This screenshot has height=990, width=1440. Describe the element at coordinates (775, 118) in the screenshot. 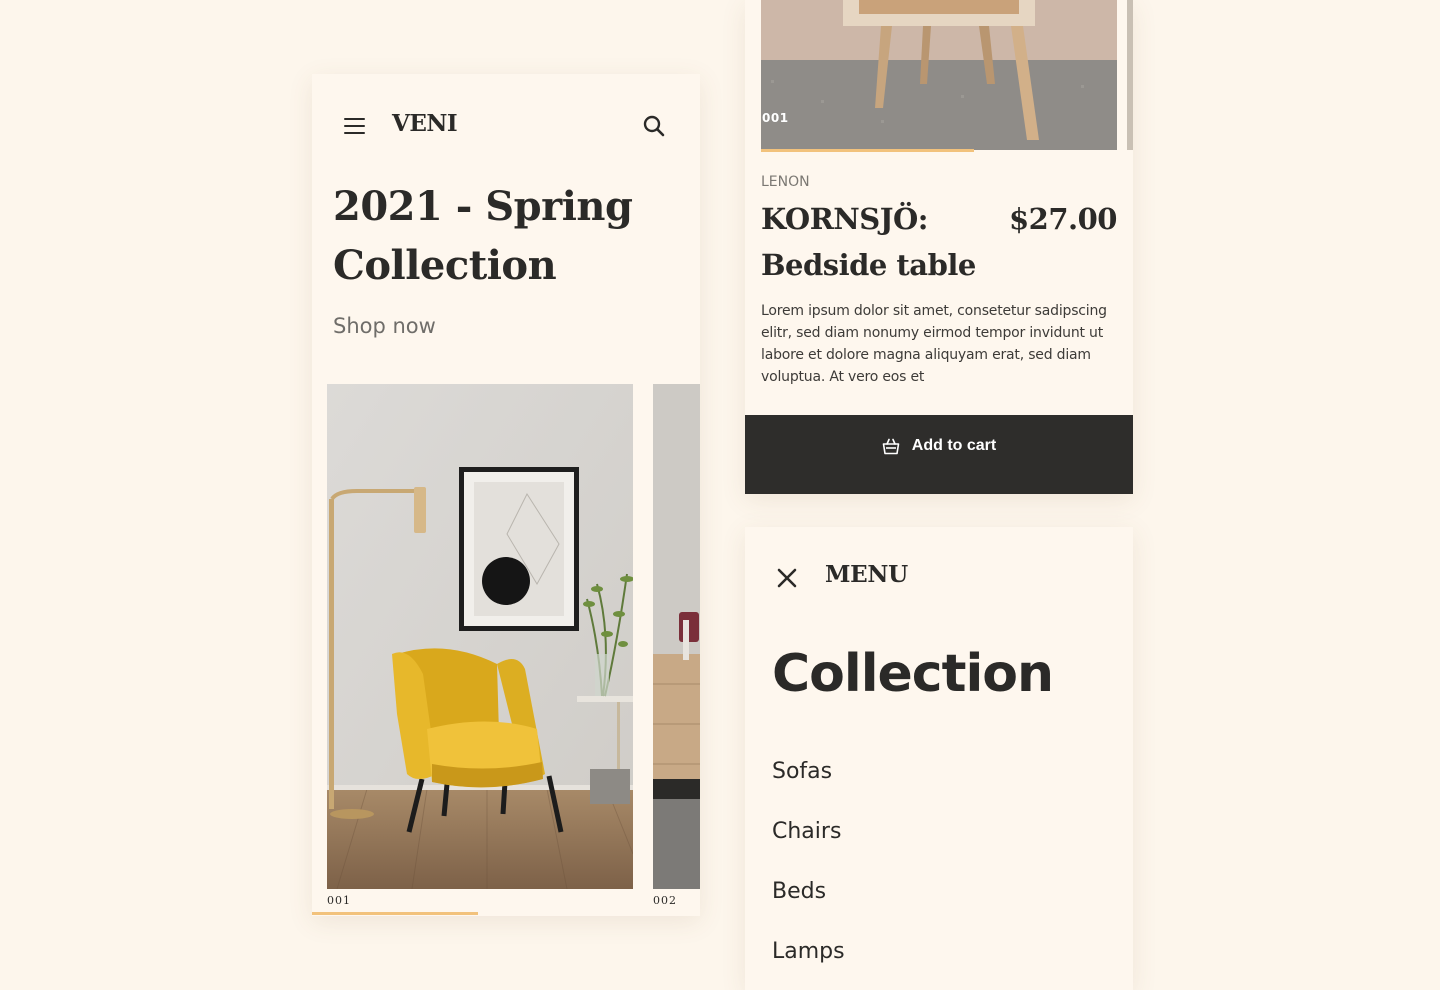

I see `product-image-number: 001` at that location.